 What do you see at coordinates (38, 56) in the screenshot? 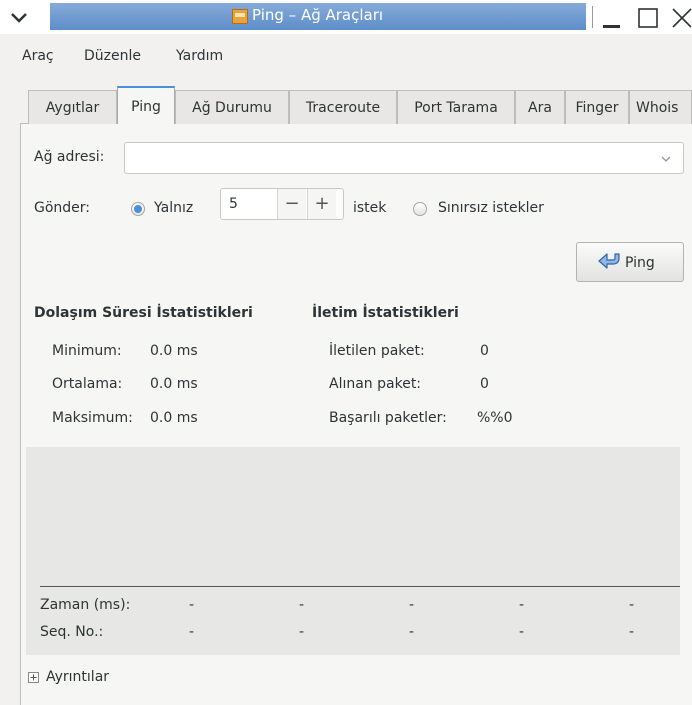
I see `menu-arac: Araç` at bounding box center [38, 56].